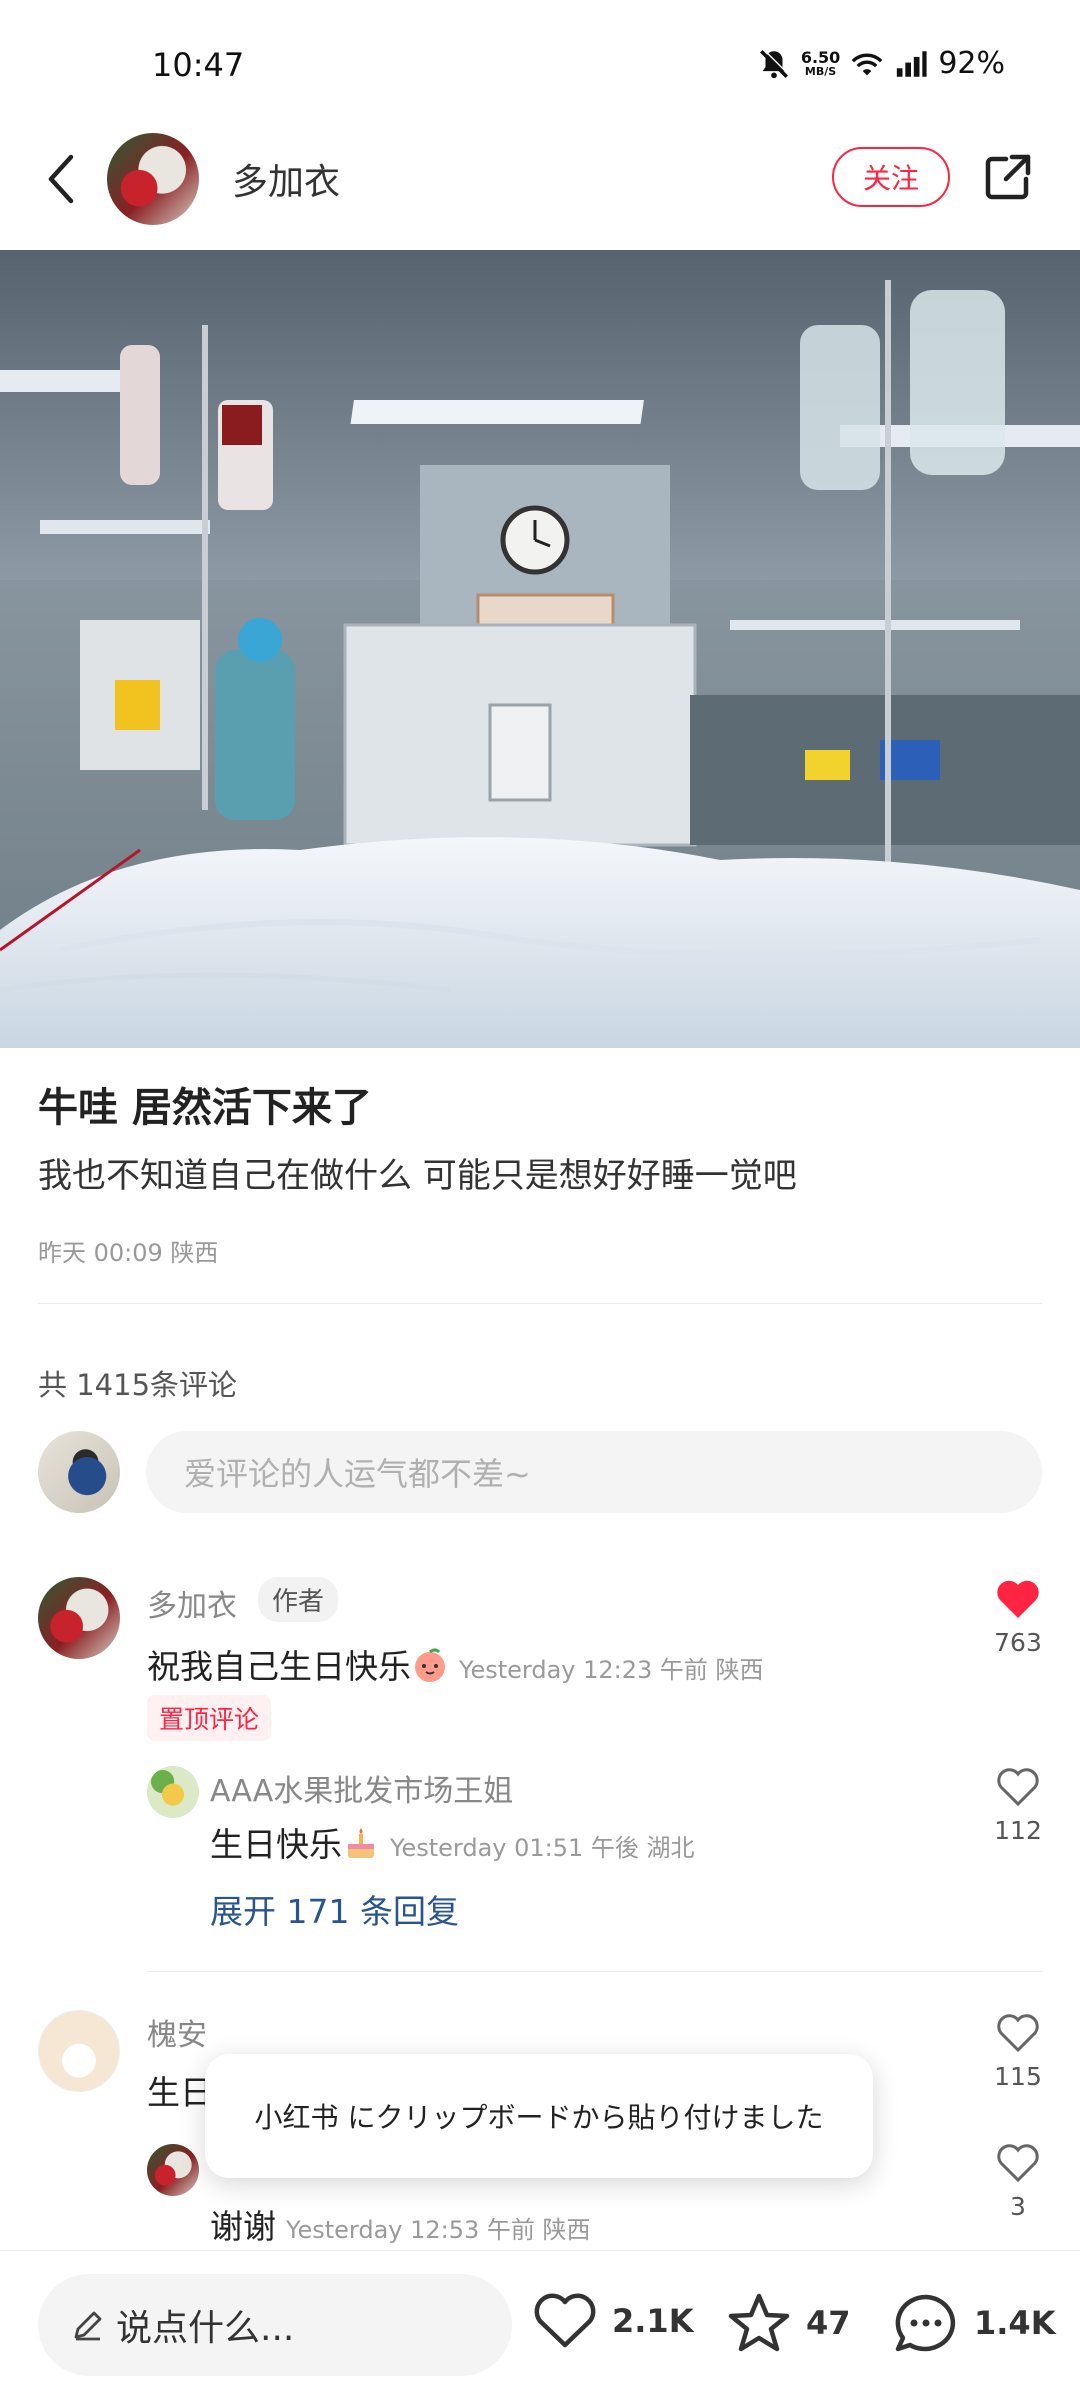  I want to click on my-avatar, so click(79, 1472).